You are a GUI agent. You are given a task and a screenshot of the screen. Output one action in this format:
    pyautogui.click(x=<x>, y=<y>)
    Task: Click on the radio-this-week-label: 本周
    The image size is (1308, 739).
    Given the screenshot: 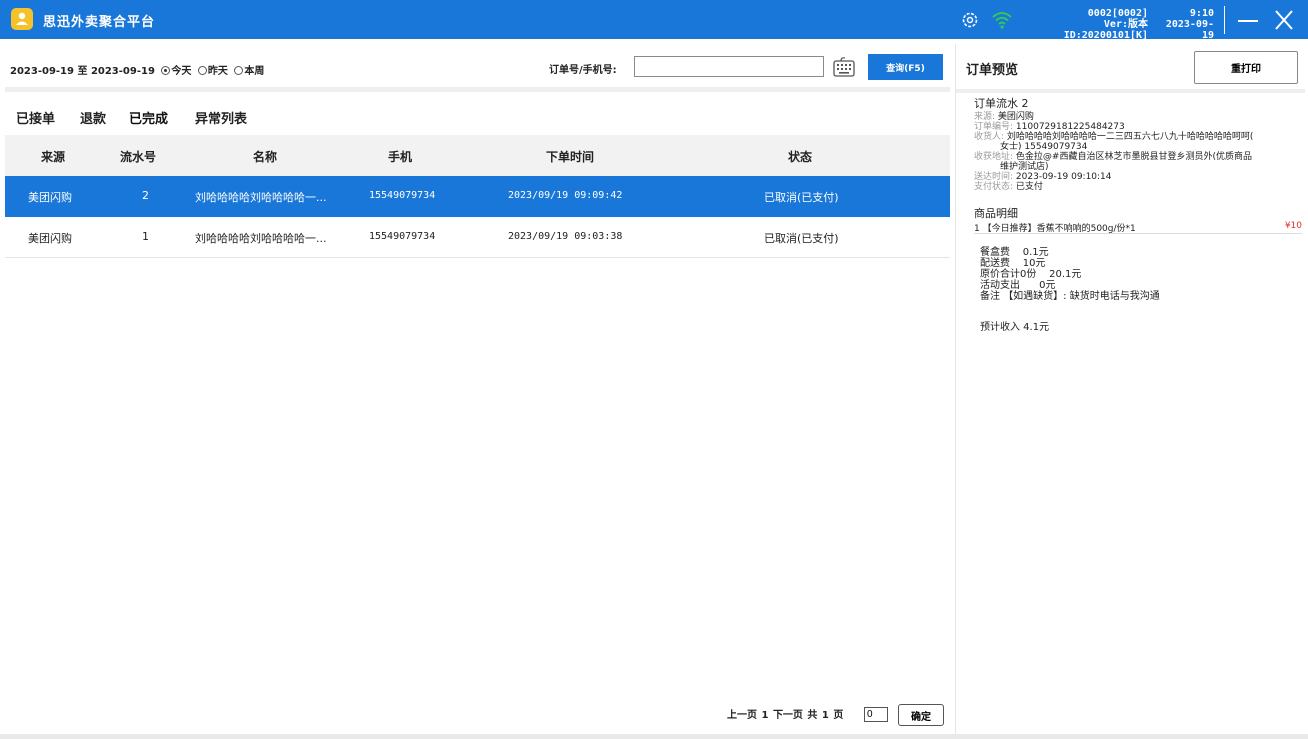 What is the action you would take?
    pyautogui.click(x=254, y=71)
    